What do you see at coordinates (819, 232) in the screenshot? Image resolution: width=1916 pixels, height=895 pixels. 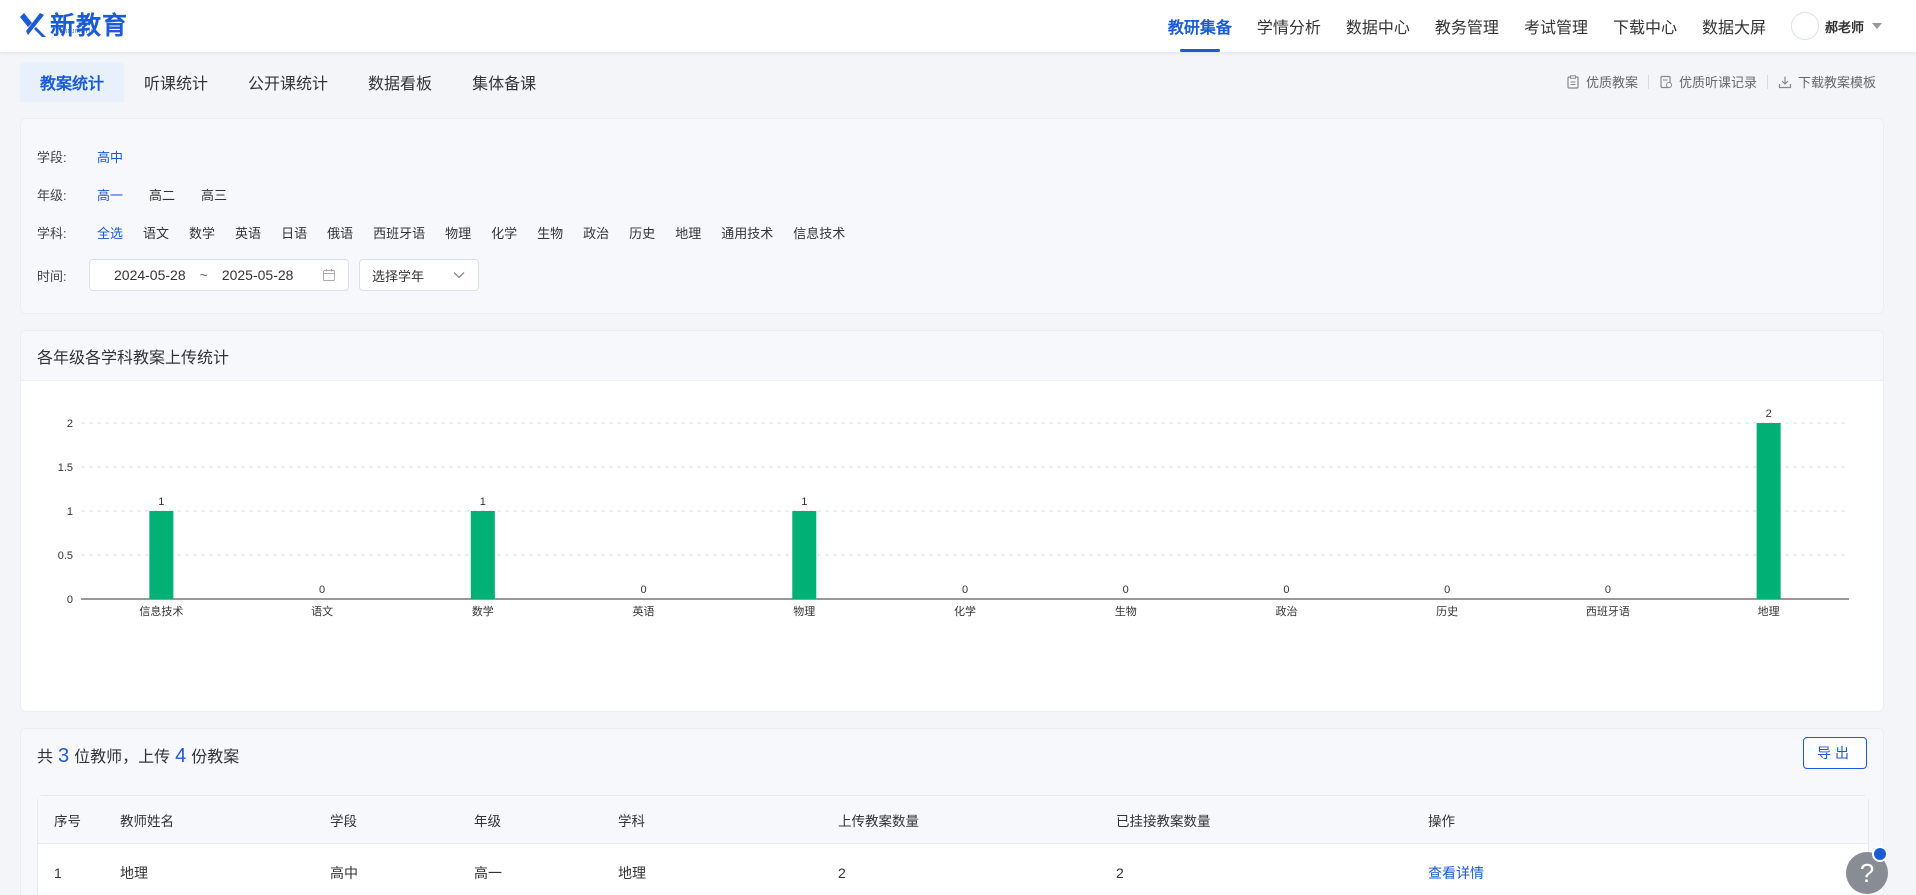 I see `subject-option: 信息技术` at bounding box center [819, 232].